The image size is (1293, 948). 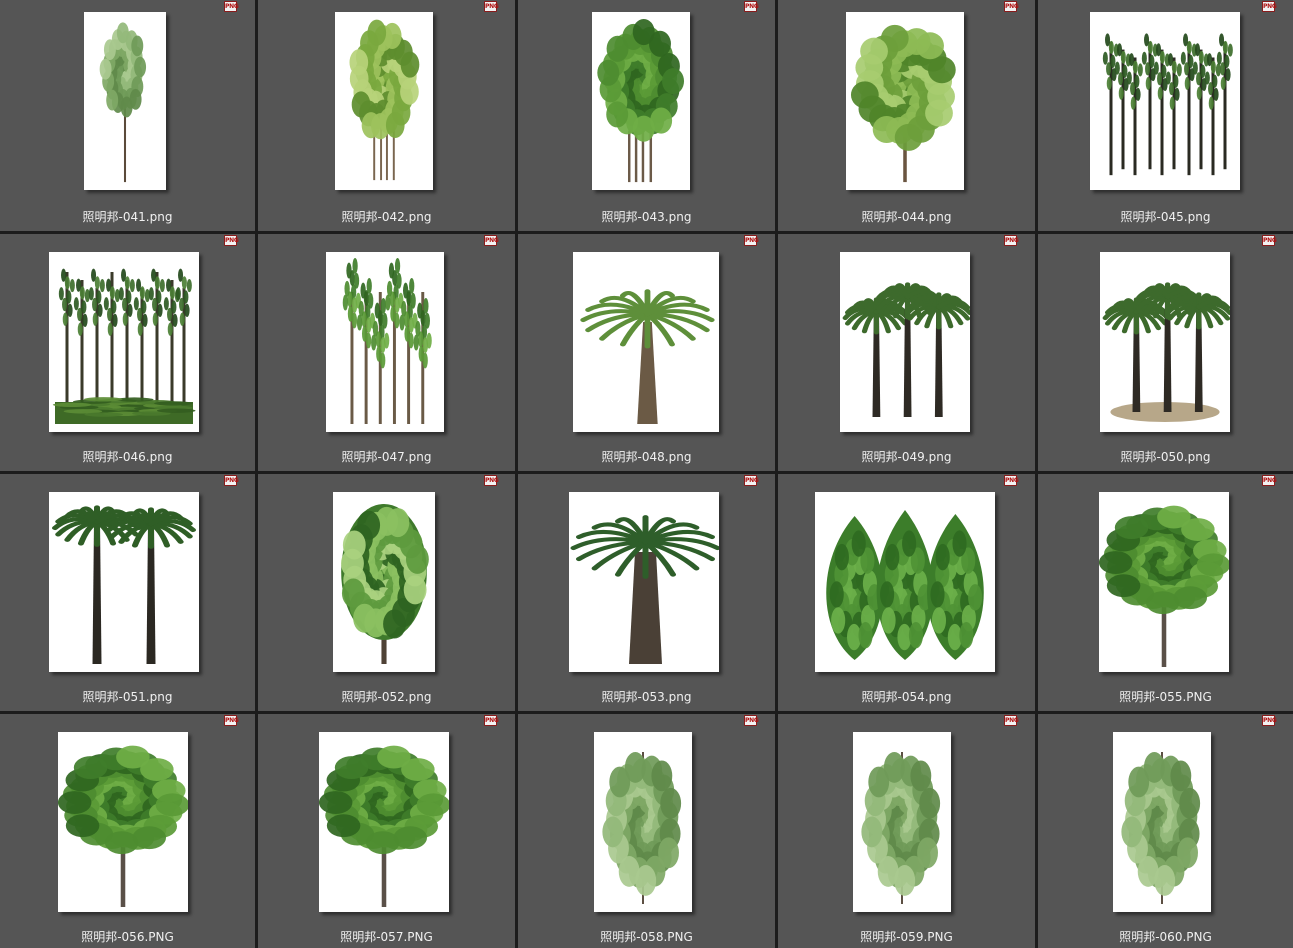 I want to click on fan-palm-icon, so click(x=644, y=582).